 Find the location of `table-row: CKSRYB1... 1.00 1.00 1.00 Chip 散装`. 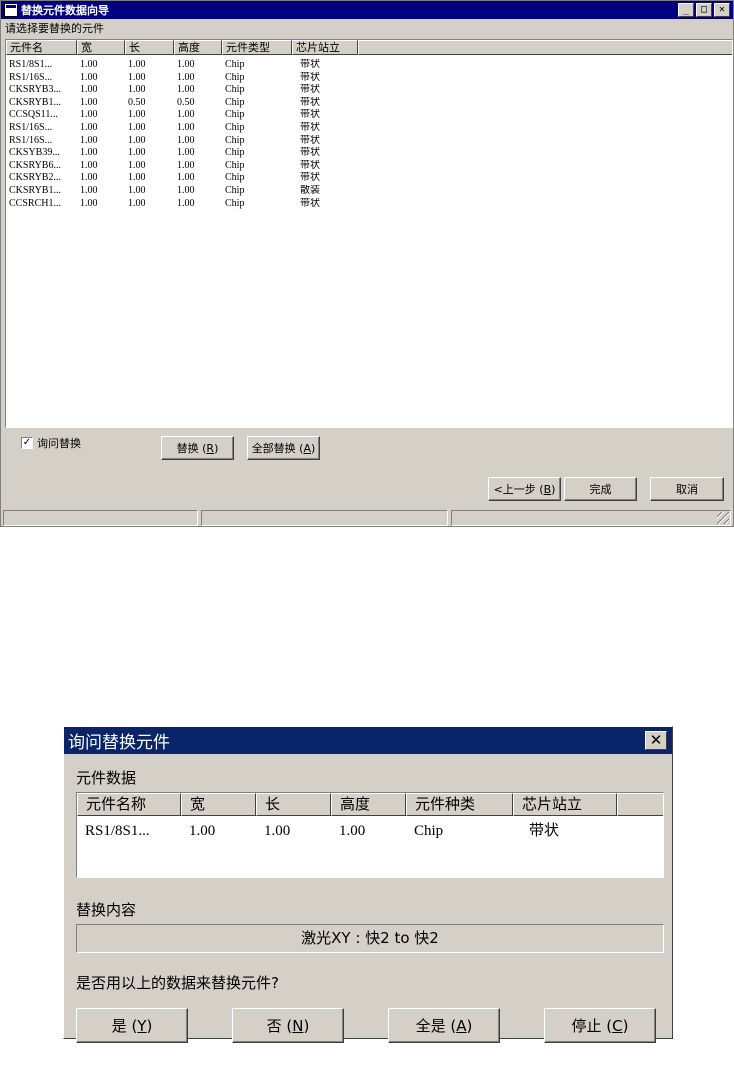

table-row: CKSRYB1... 1.00 1.00 1.00 Chip 散装 is located at coordinates (369, 191).